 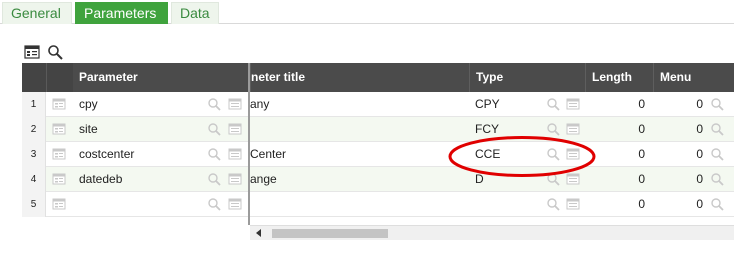 What do you see at coordinates (258, 233) in the screenshot?
I see `scroll-left-arrow-icon` at bounding box center [258, 233].